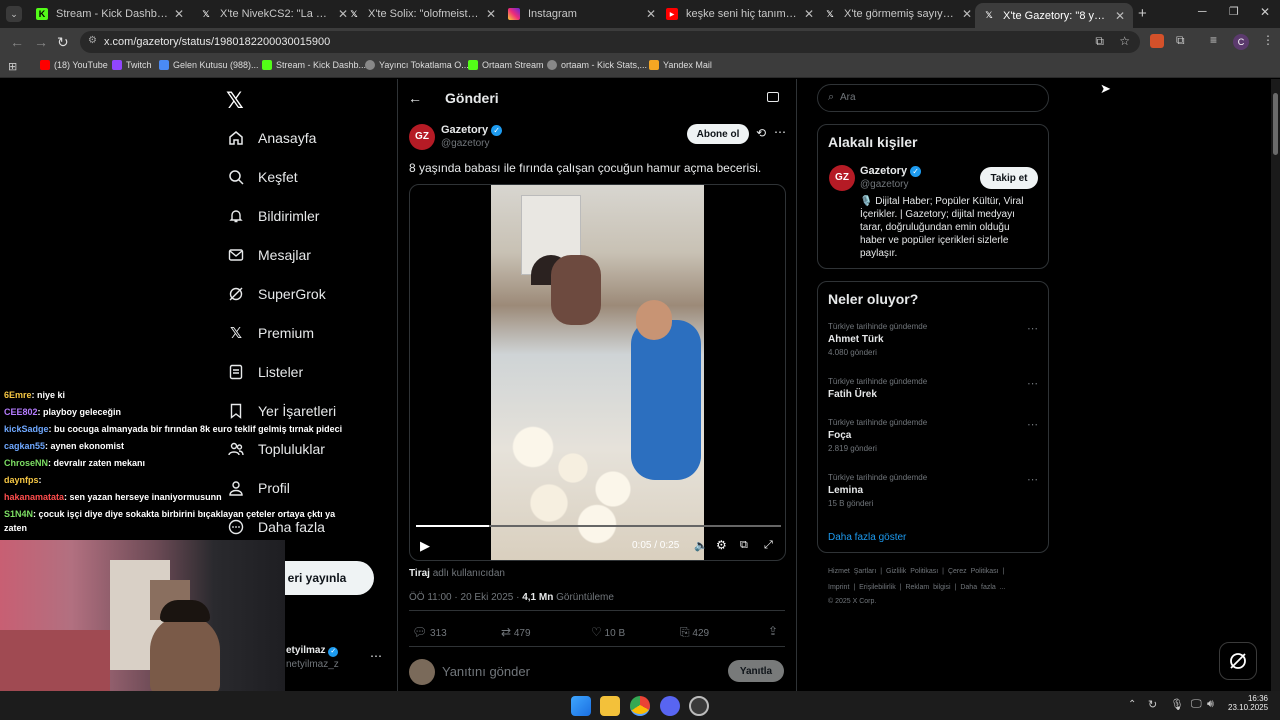 The image size is (1280, 720). What do you see at coordinates (848, 97) in the screenshot?
I see `search-input: Ara` at bounding box center [848, 97].